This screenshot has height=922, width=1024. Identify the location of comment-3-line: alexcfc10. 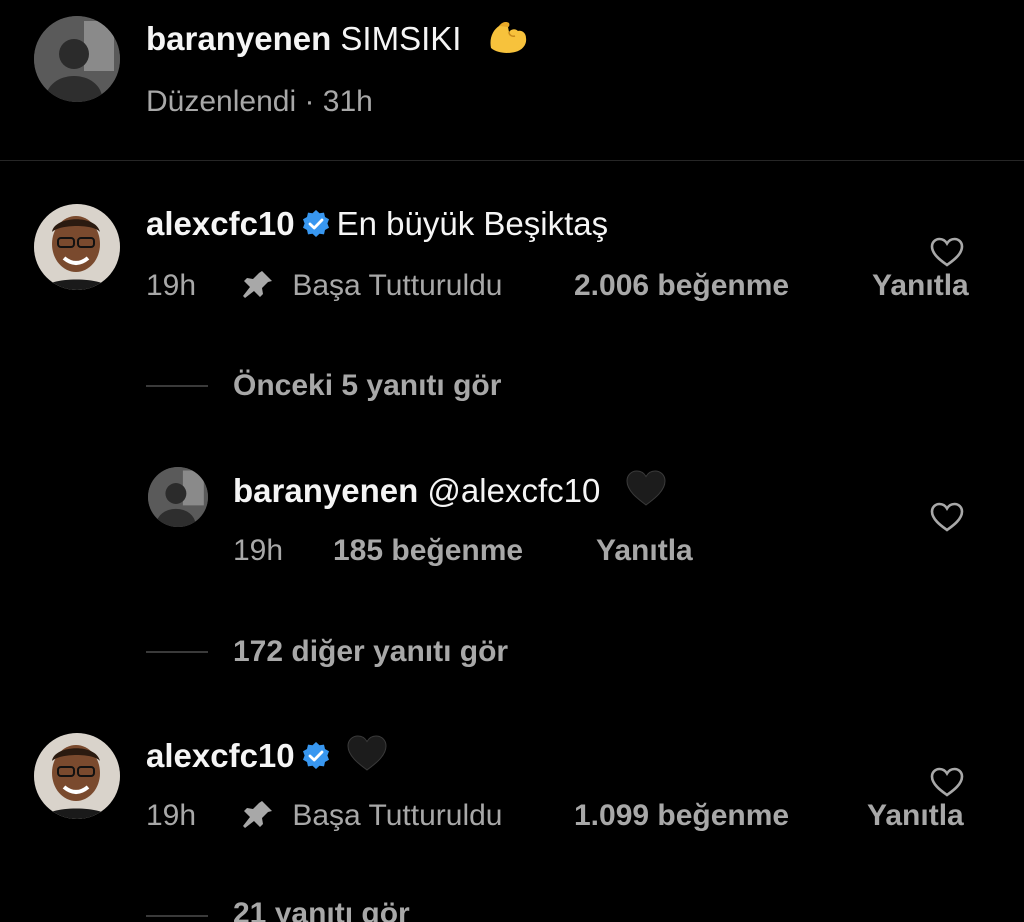
(267, 757).